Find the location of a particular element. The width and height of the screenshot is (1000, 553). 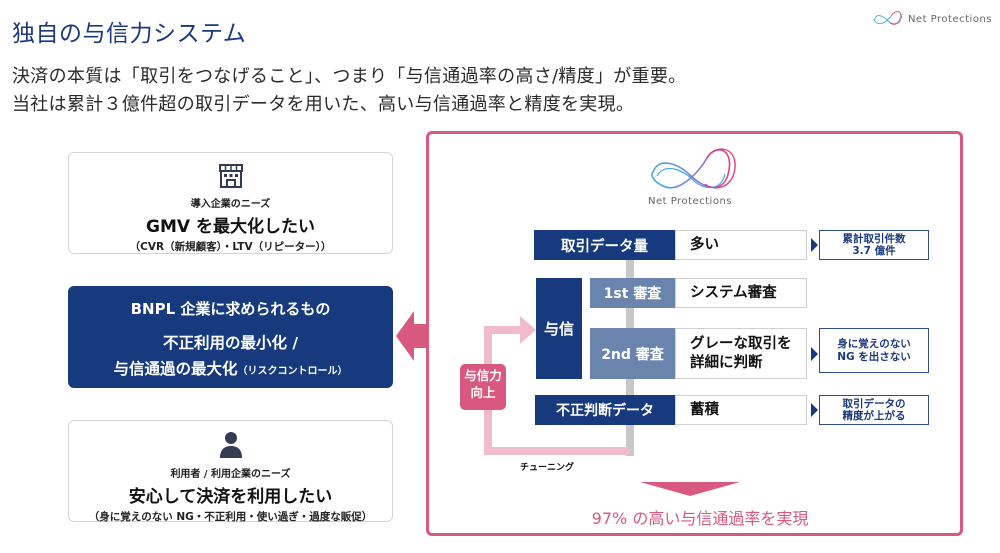

subtitle-line-1: 決済の本質は「取引をつなげること」、つまり「与信通過率の高さ/精度」が重要。 is located at coordinates (349, 76).